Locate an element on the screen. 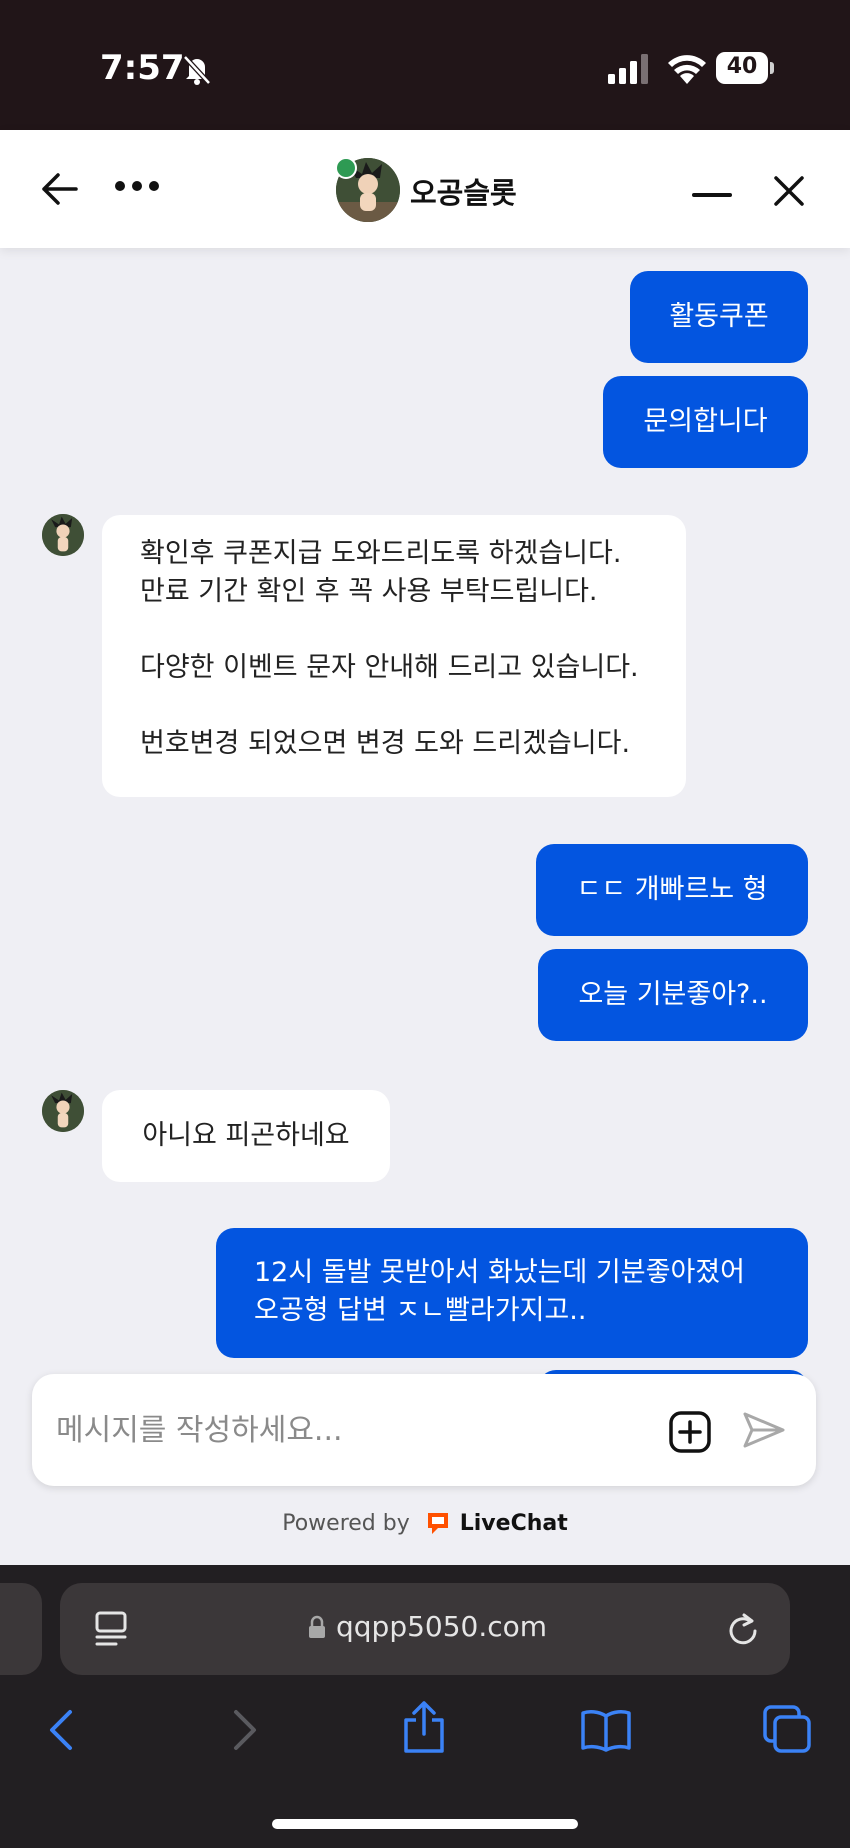  close-icon is located at coordinates (789, 191).